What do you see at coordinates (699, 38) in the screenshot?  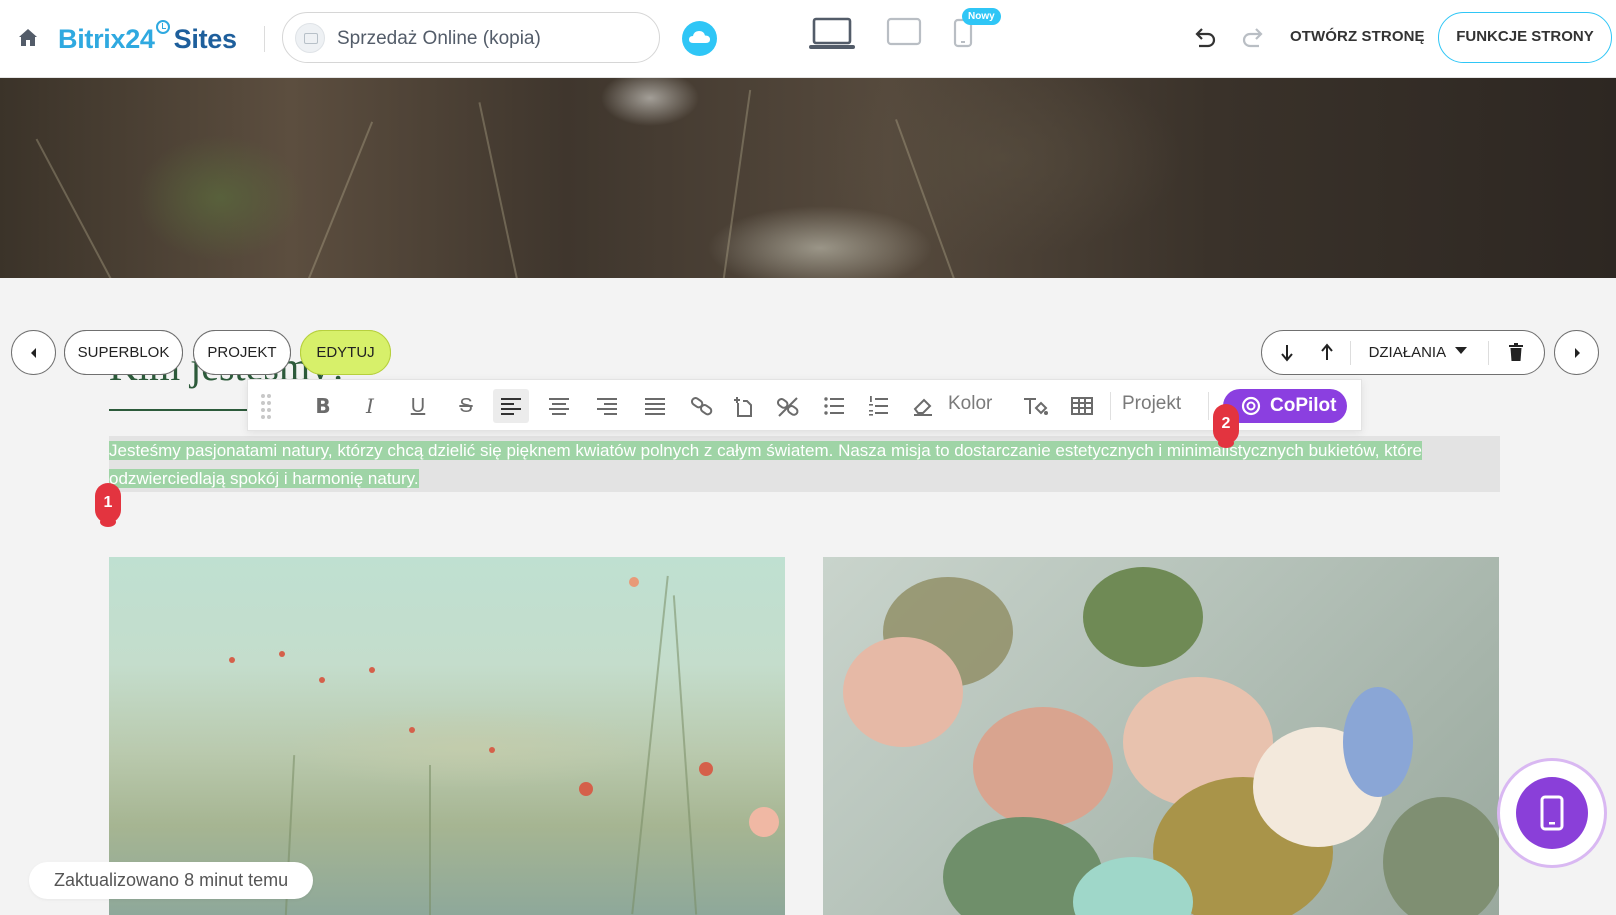 I see `cloud-save-icon` at bounding box center [699, 38].